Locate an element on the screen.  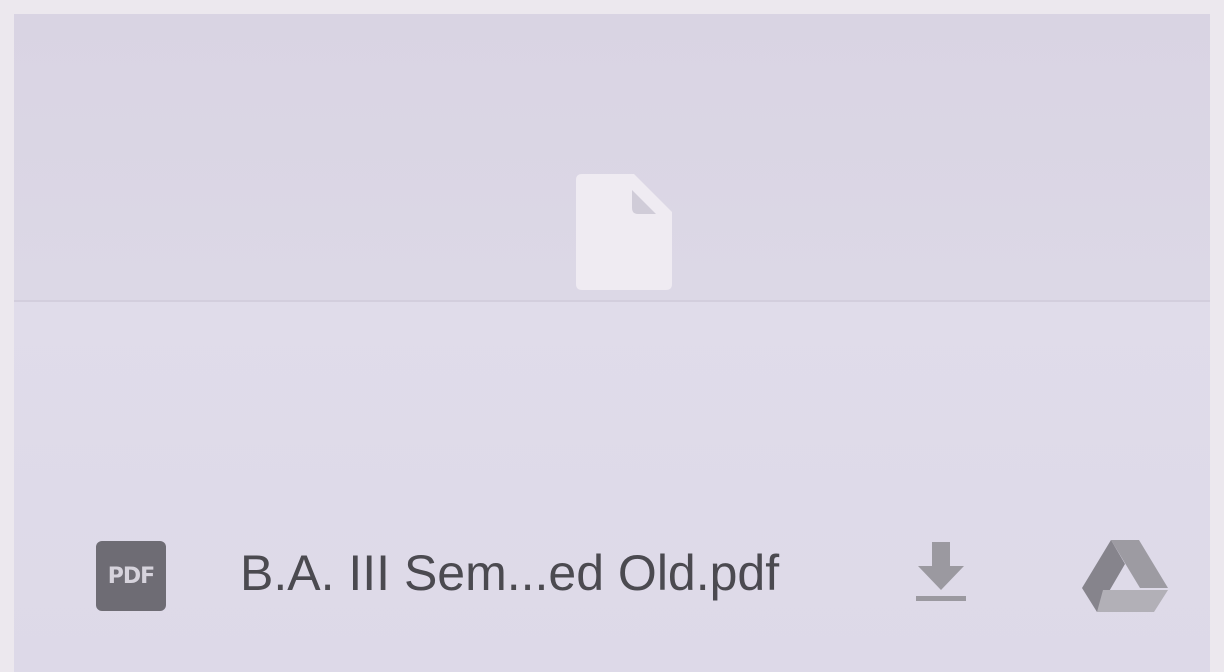
pdf-icon-label: PDF is located at coordinates (131, 576).